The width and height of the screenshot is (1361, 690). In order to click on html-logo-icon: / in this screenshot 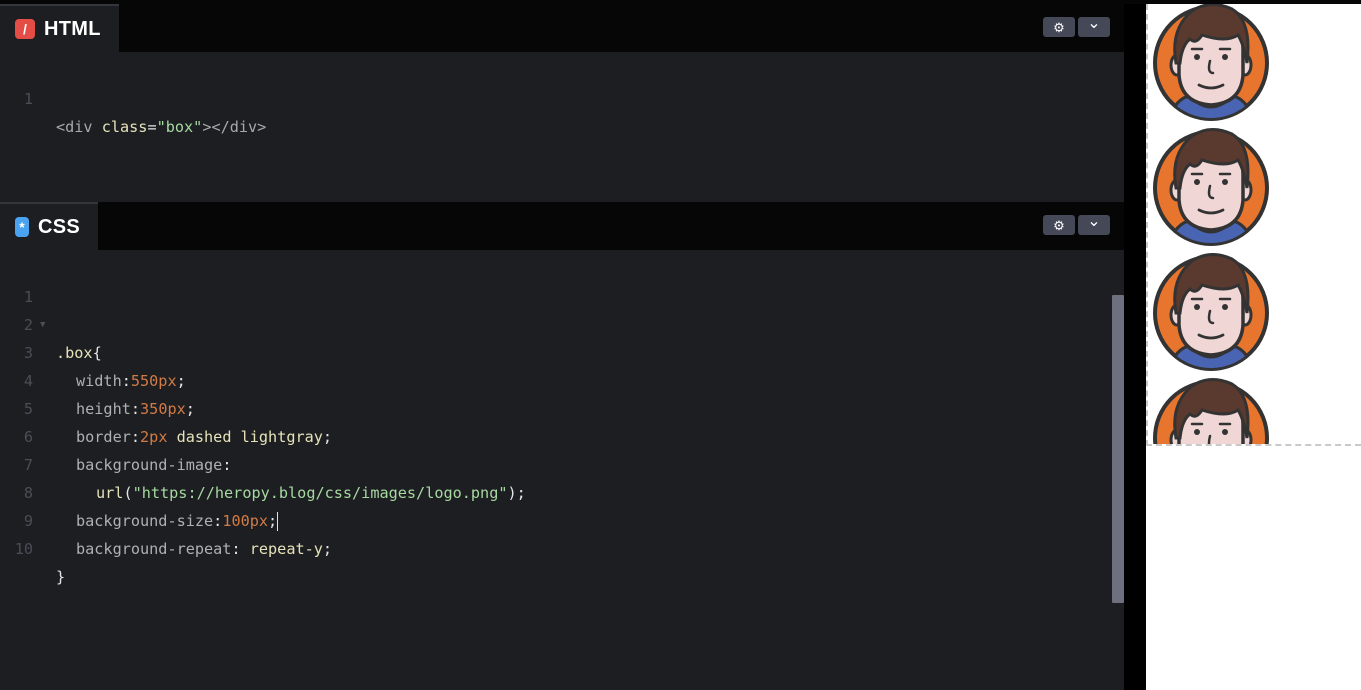, I will do `click(25, 29)`.